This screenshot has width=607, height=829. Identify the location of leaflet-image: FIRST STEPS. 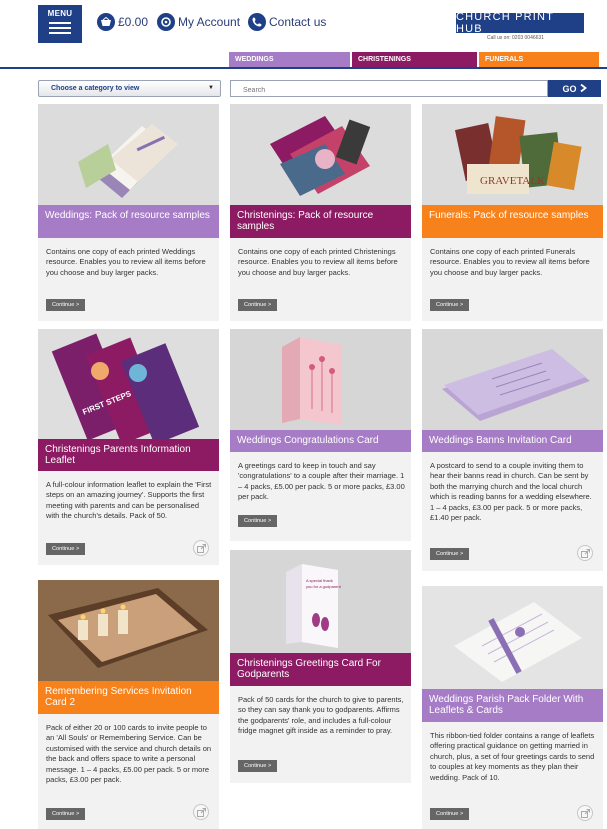
(128, 384).